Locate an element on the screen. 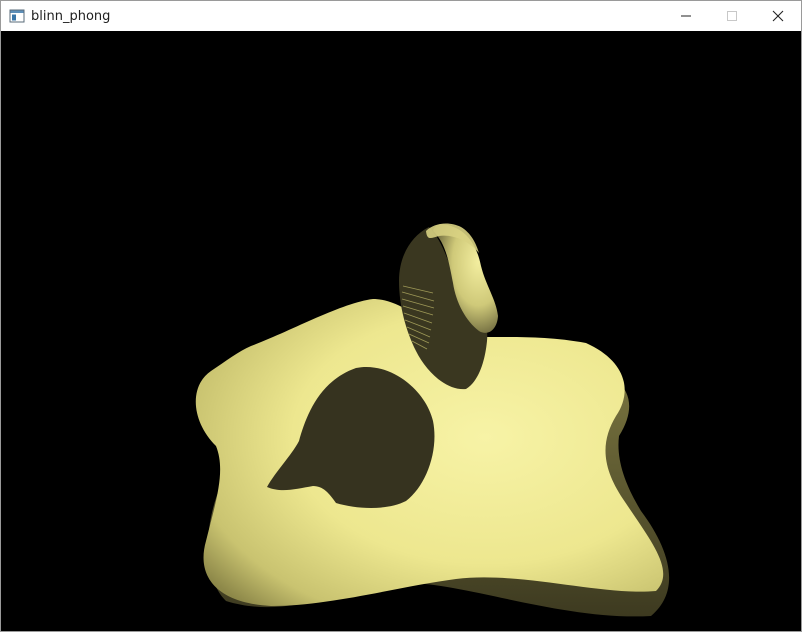 This screenshot has height=632, width=802. maximize-button is located at coordinates (732, 16).